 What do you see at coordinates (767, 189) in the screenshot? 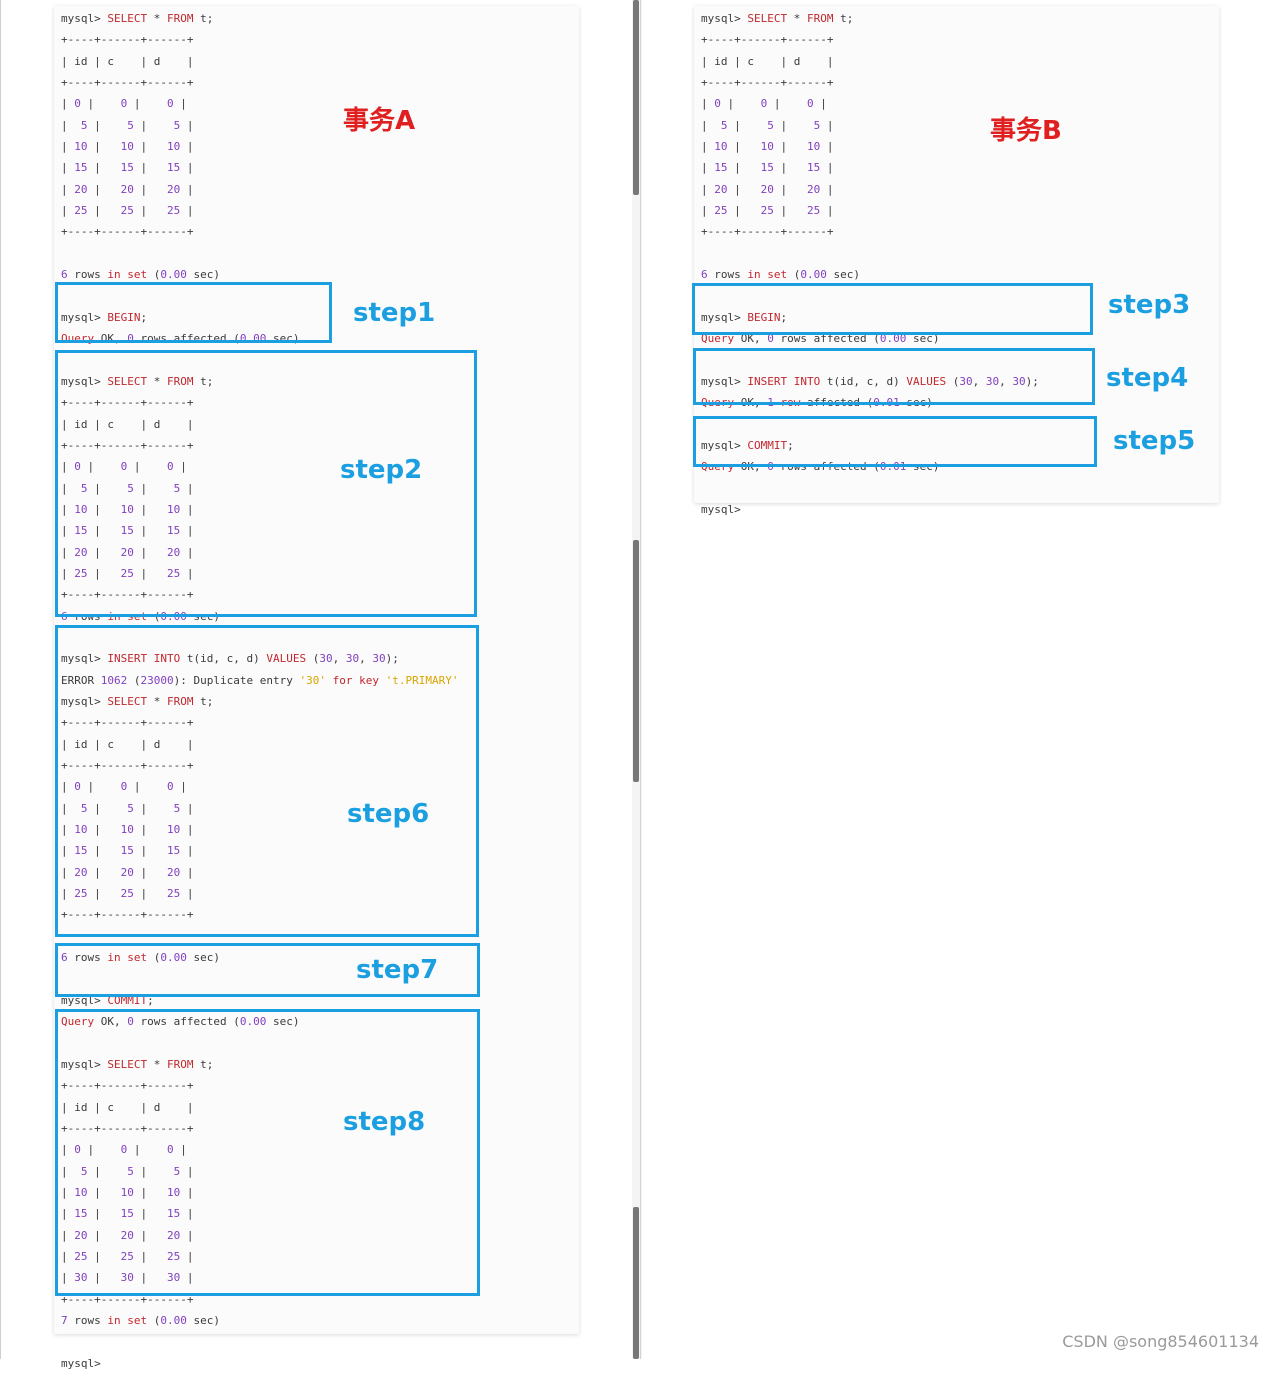
I see `terminal-b-line: | 20 | 20 | 20 |` at bounding box center [767, 189].